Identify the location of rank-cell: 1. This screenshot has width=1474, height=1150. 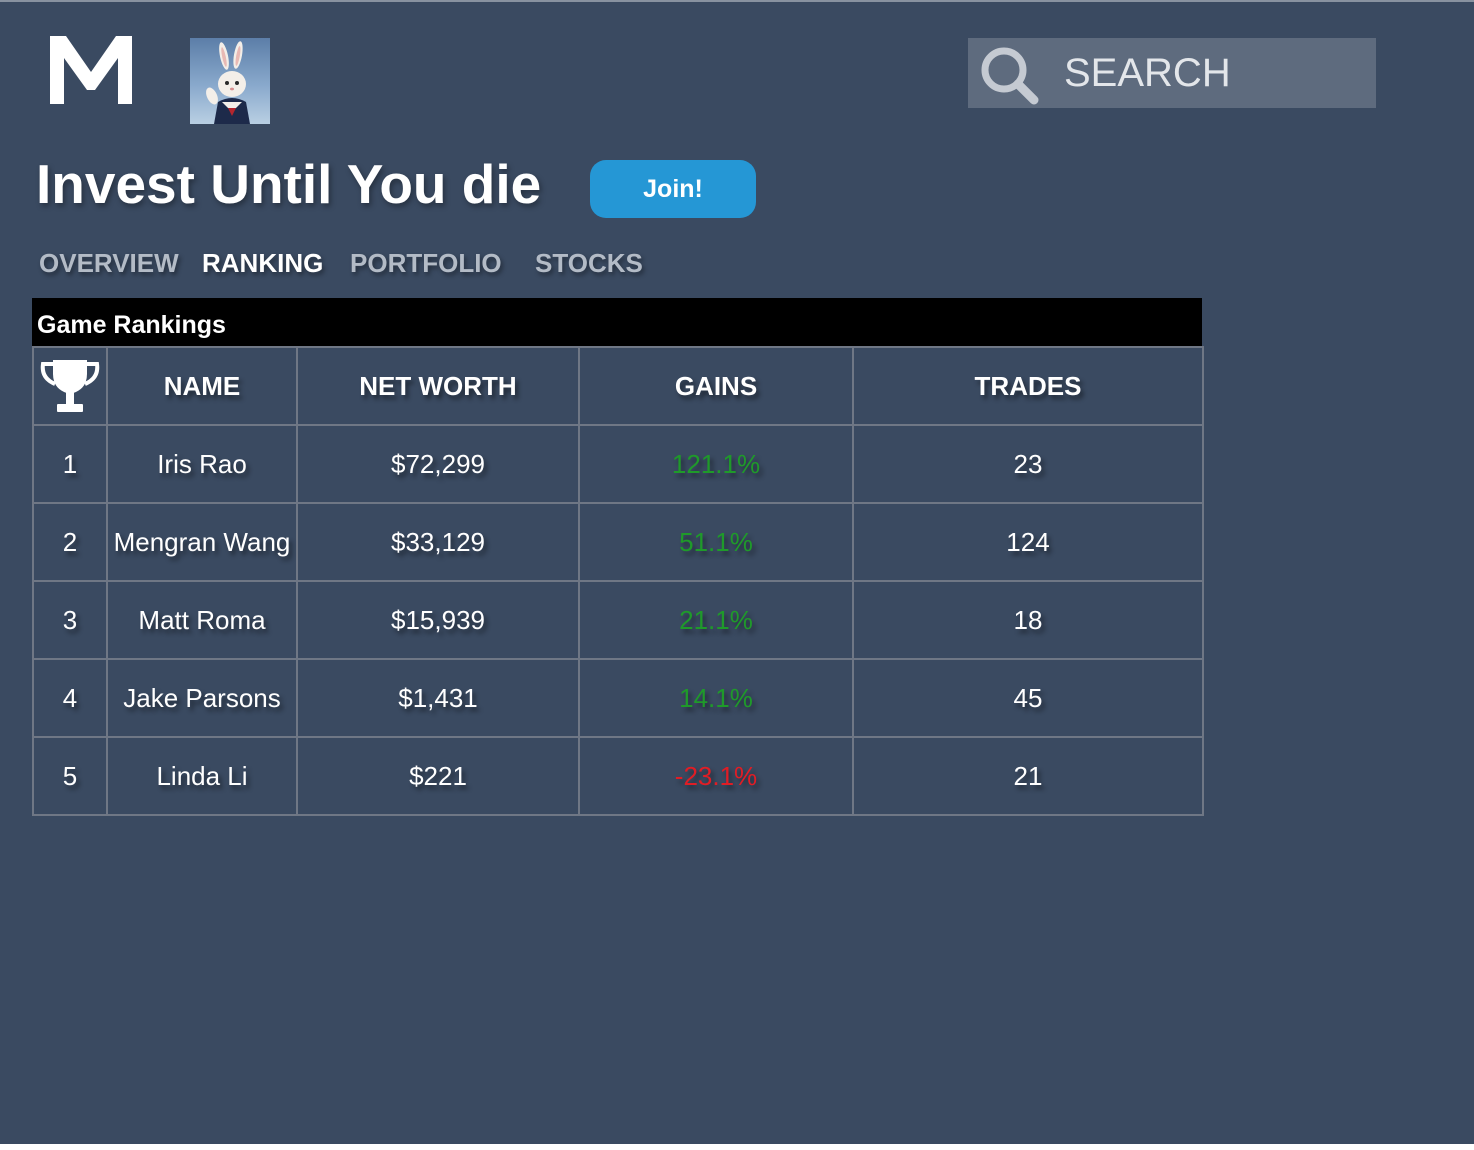
(70, 464).